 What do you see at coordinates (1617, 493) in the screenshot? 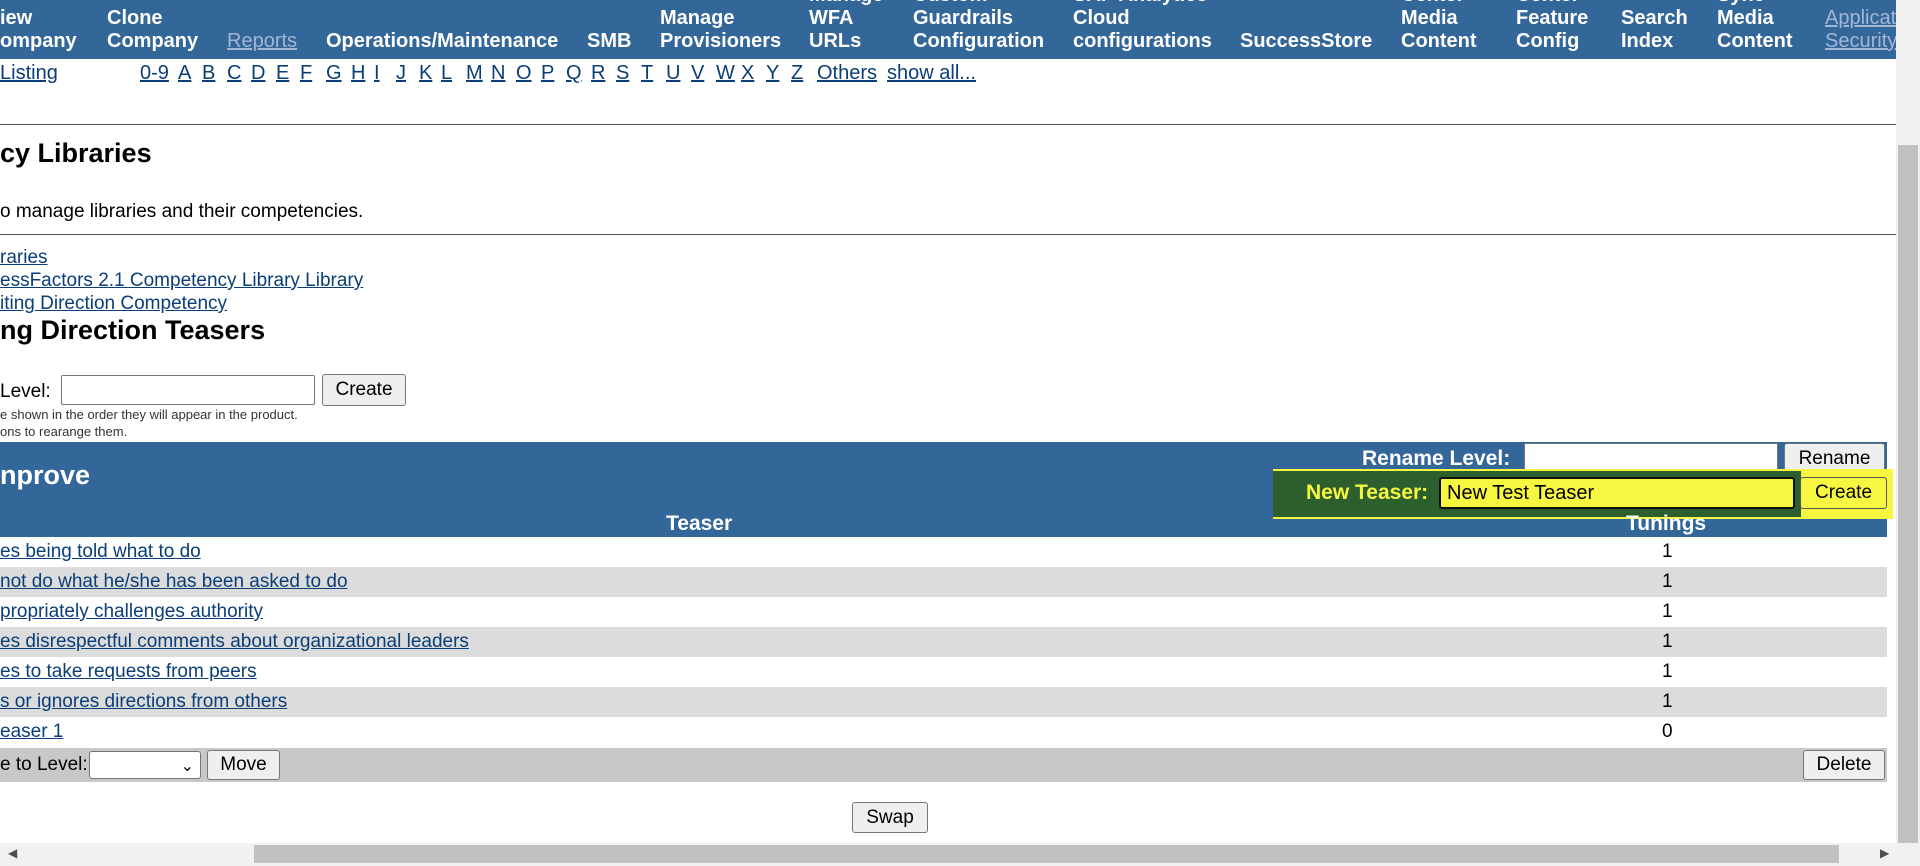
I see `new-teaser-input` at bounding box center [1617, 493].